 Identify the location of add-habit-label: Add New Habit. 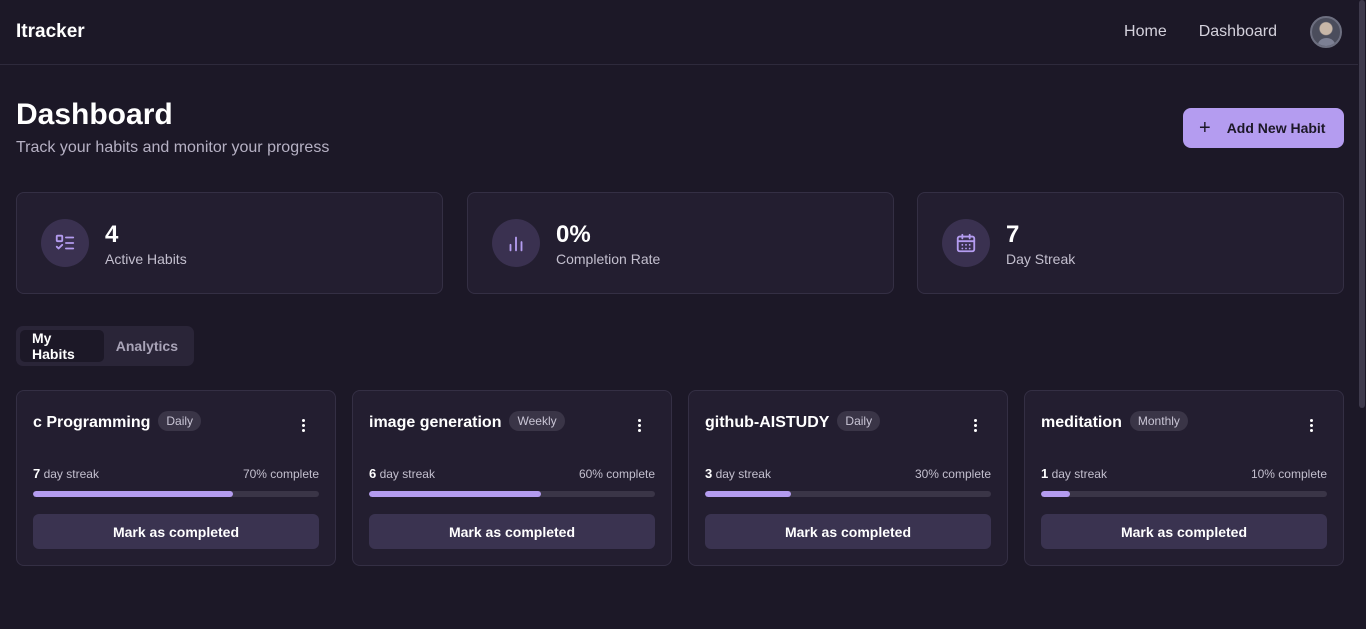
(1276, 128).